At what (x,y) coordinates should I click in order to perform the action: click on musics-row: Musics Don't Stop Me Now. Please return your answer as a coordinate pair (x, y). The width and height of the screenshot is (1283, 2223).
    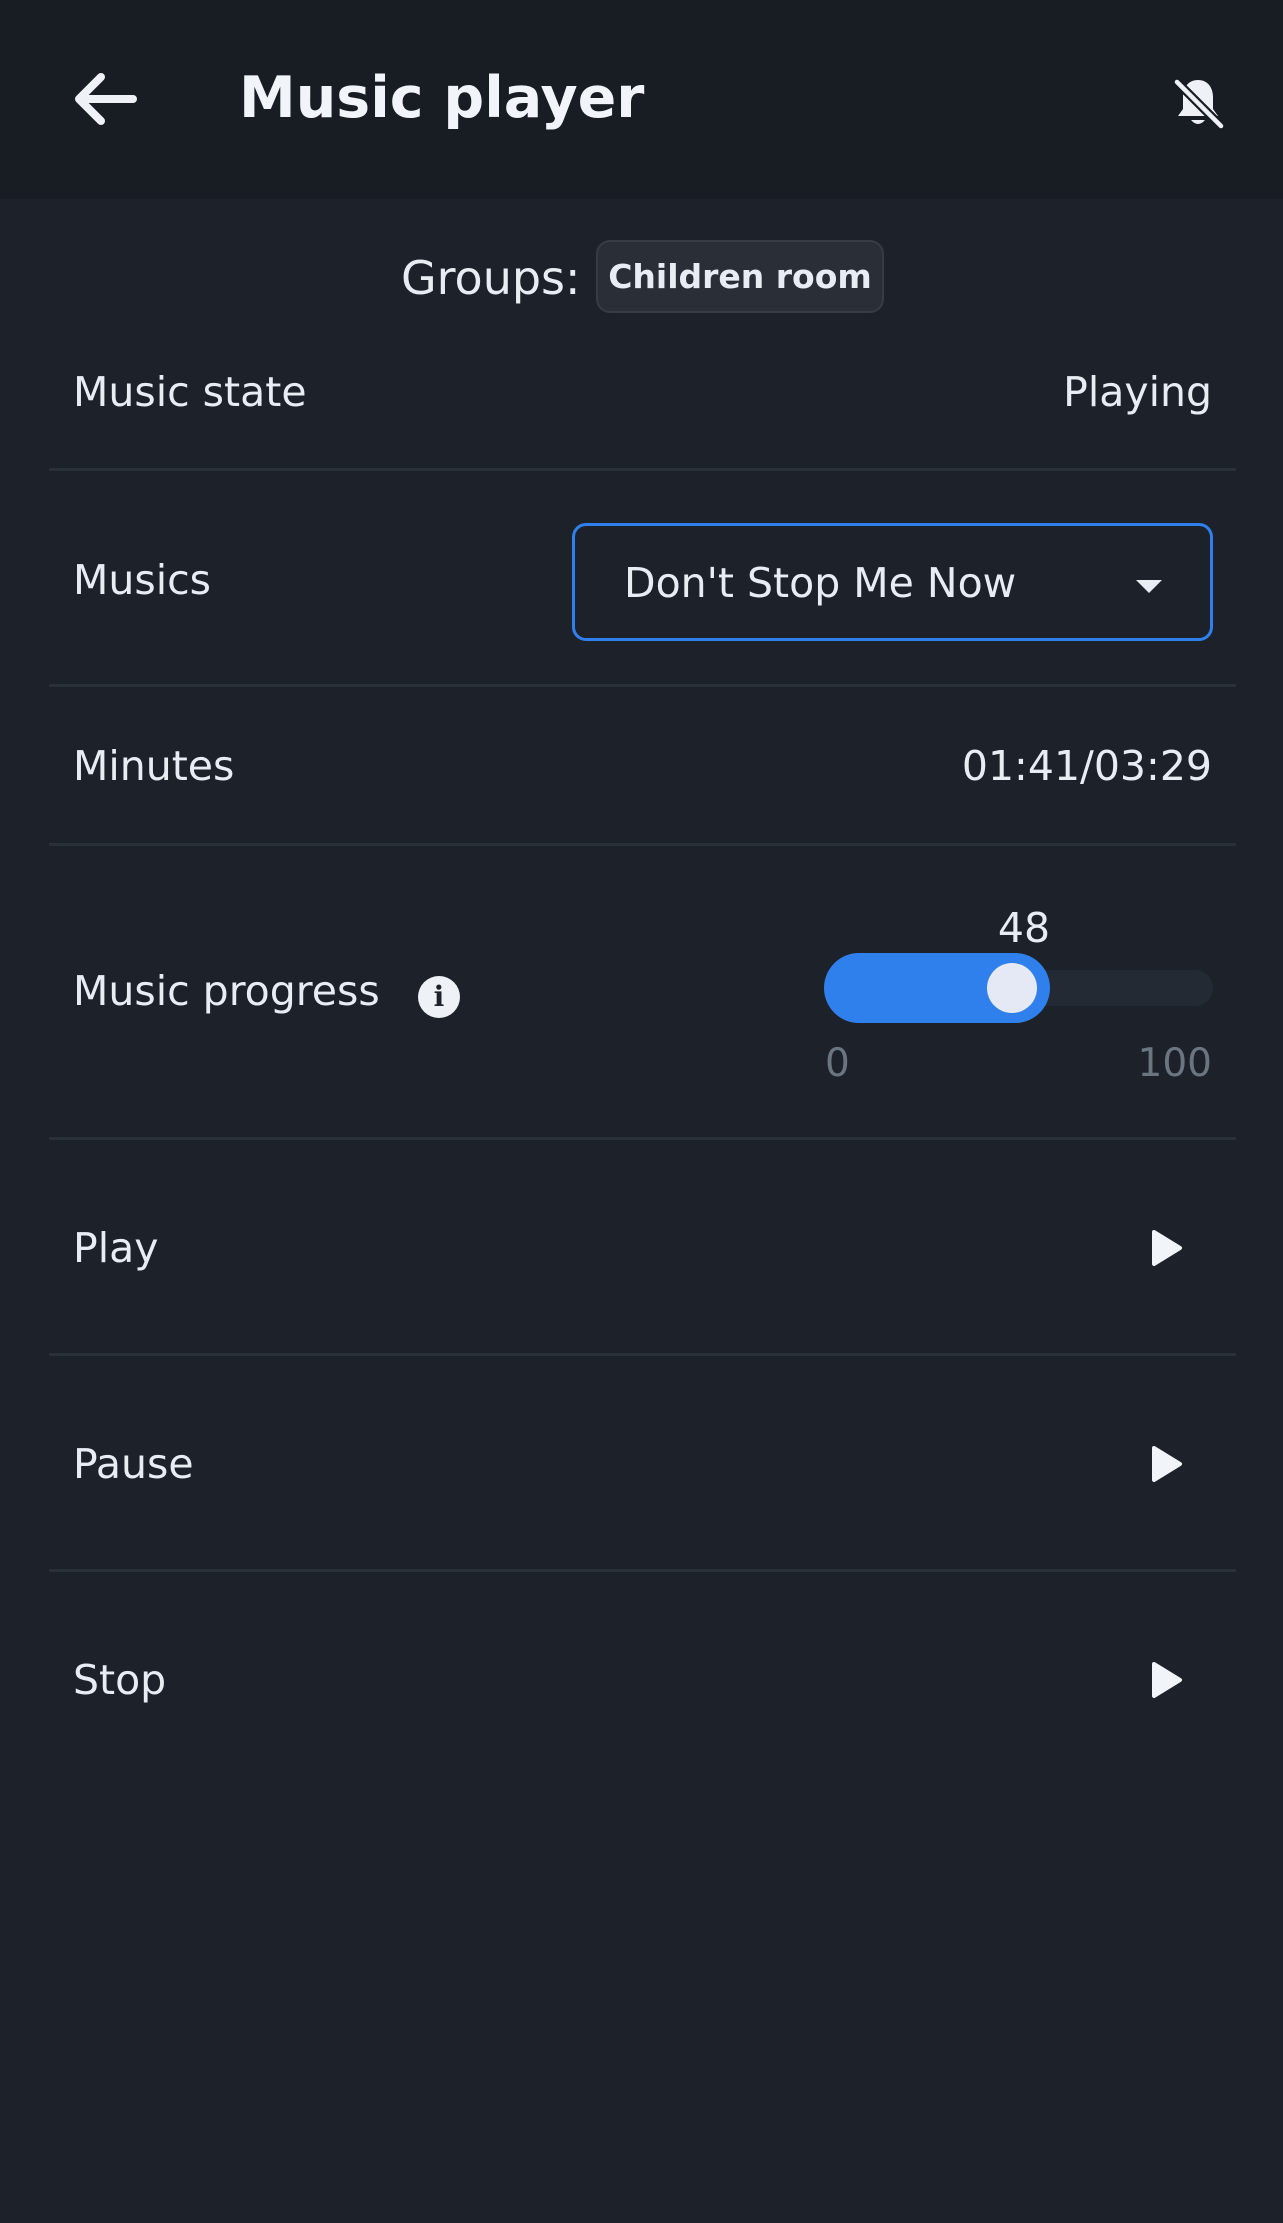
    Looking at the image, I should click on (642, 579).